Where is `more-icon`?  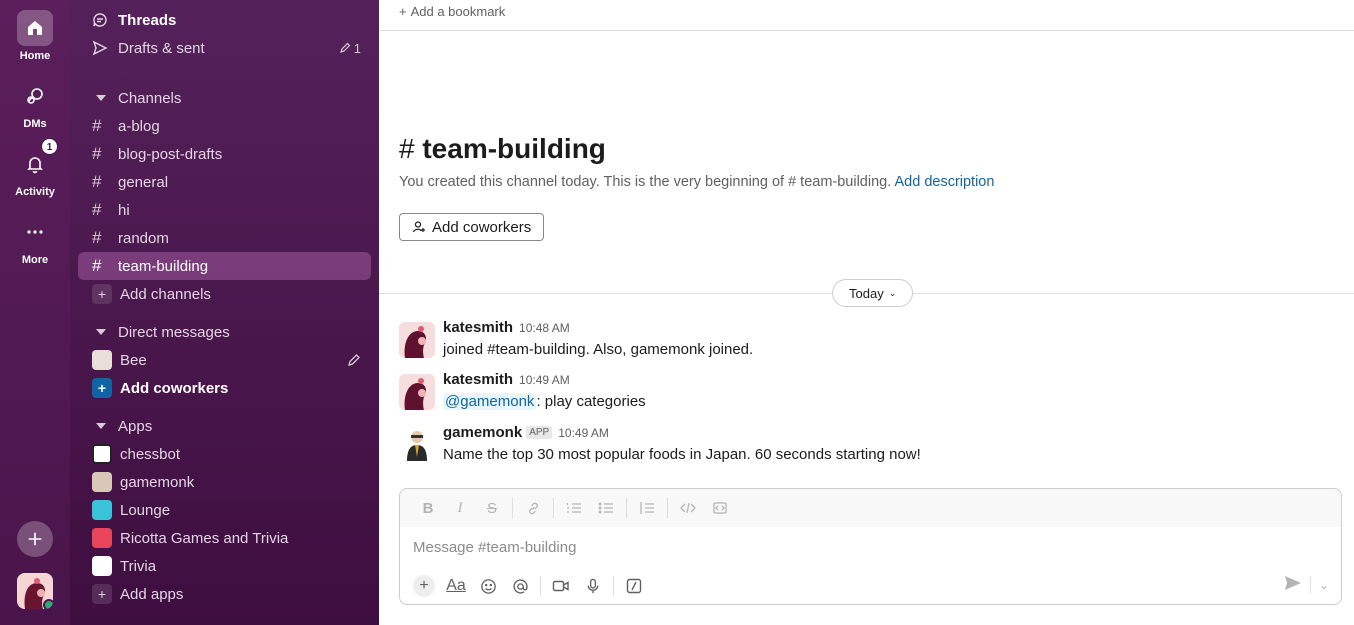
more-icon is located at coordinates (35, 232).